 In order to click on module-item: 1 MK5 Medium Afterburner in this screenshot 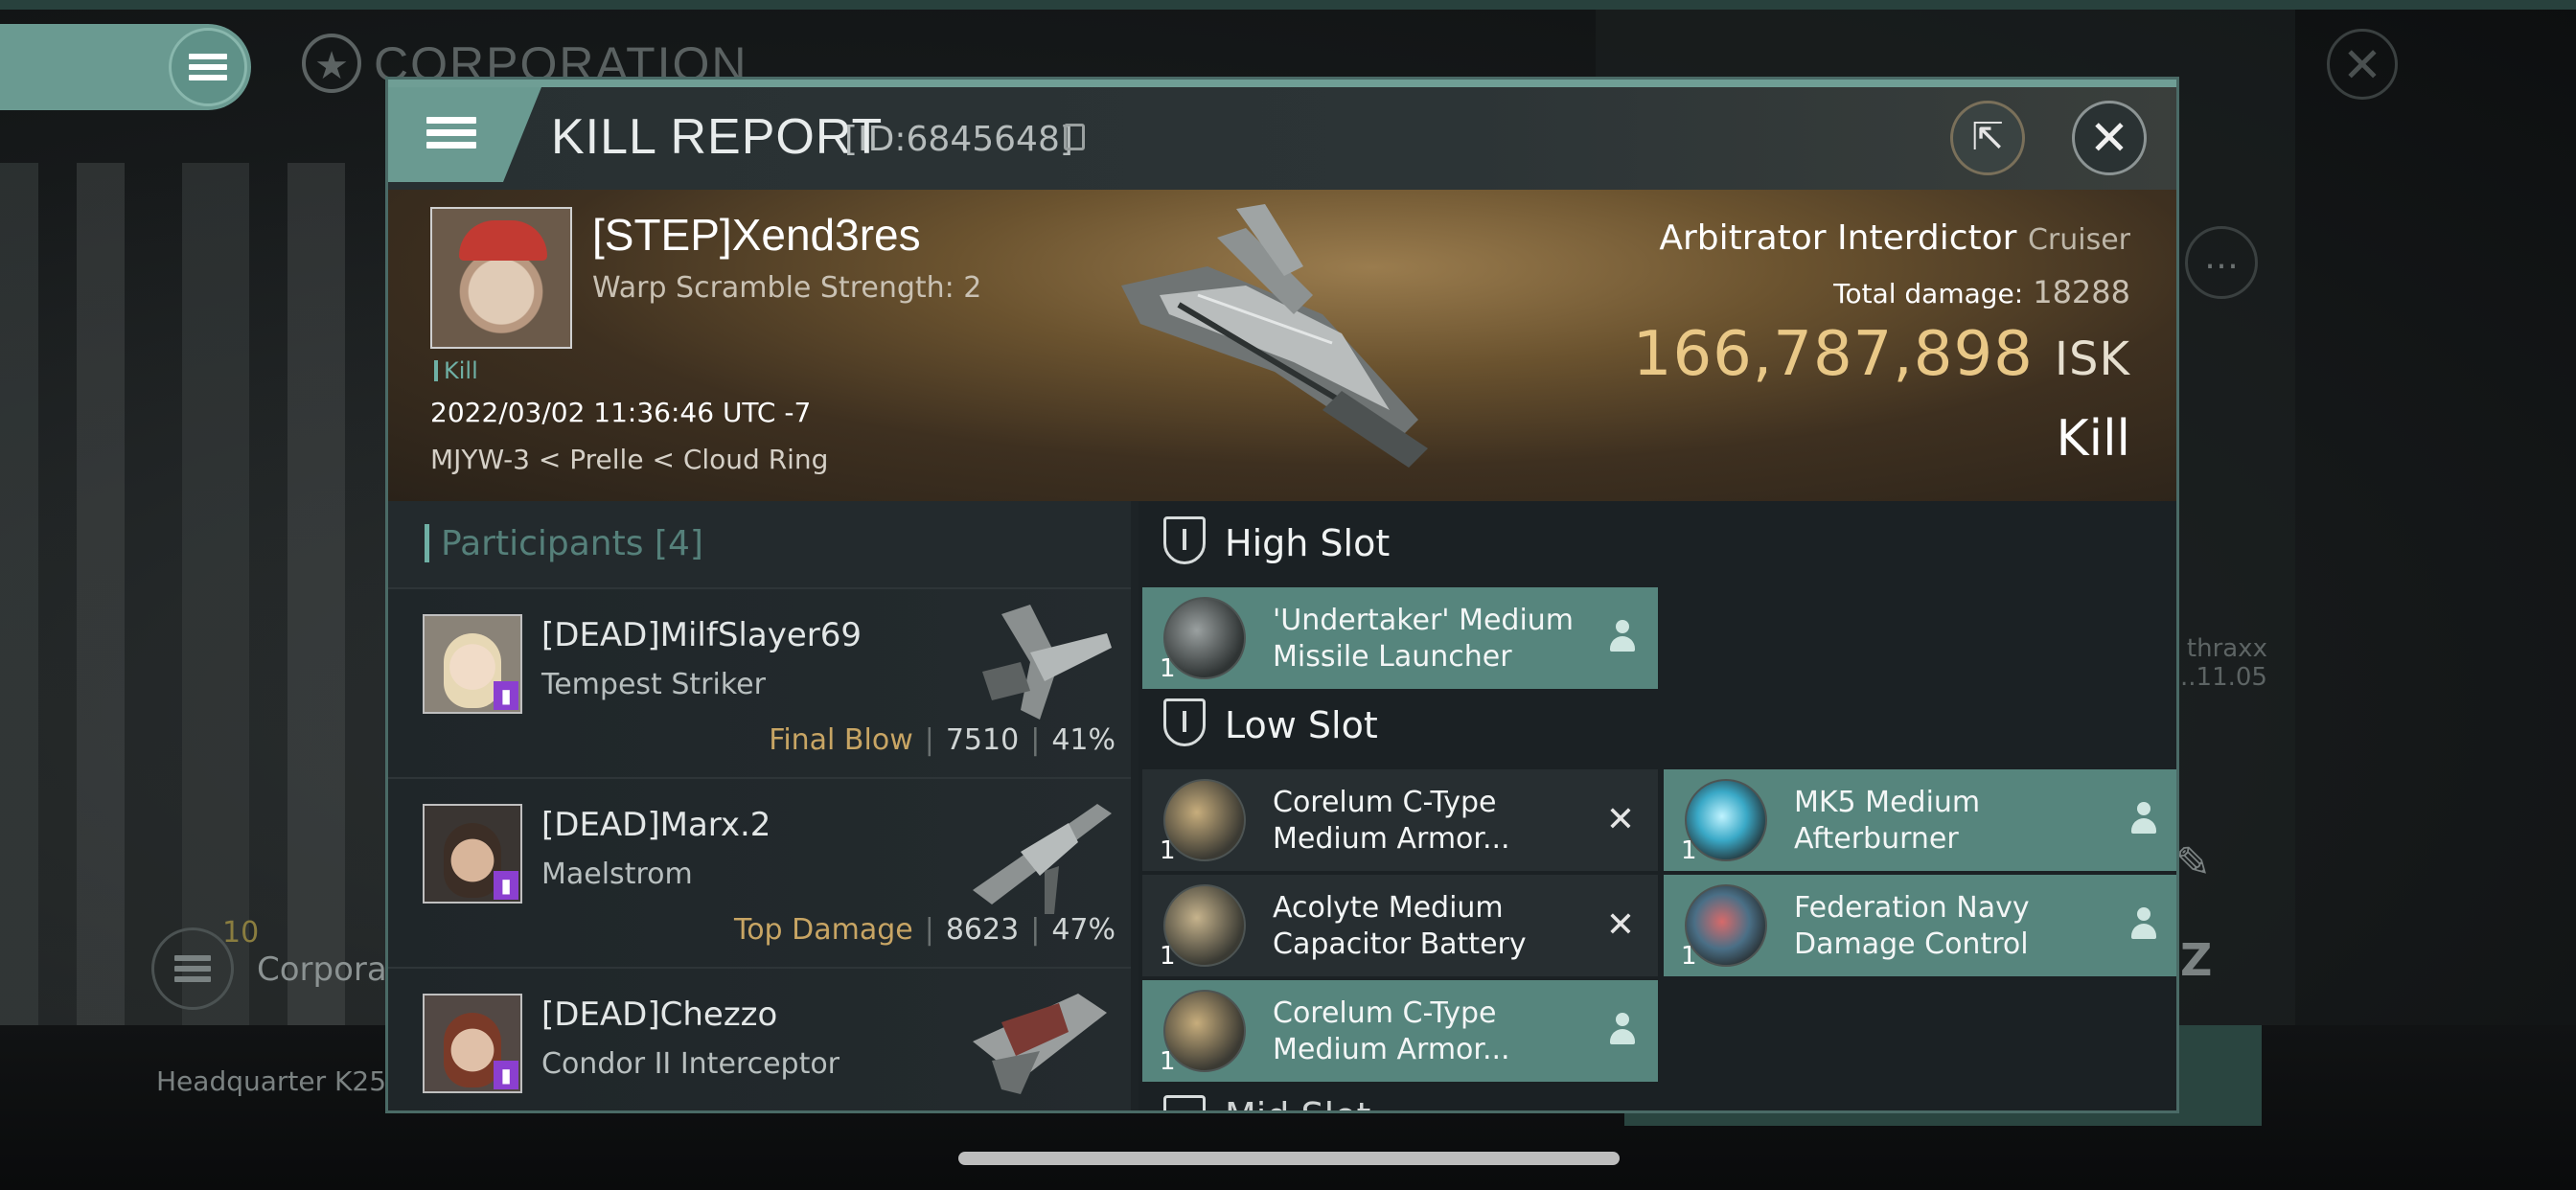, I will do `click(1920, 820)`.